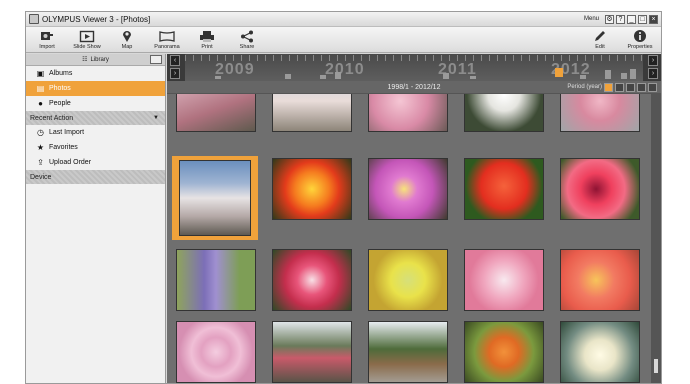 The image size is (690, 384). Describe the element at coordinates (247, 36) in the screenshot. I see `share-icon` at that location.